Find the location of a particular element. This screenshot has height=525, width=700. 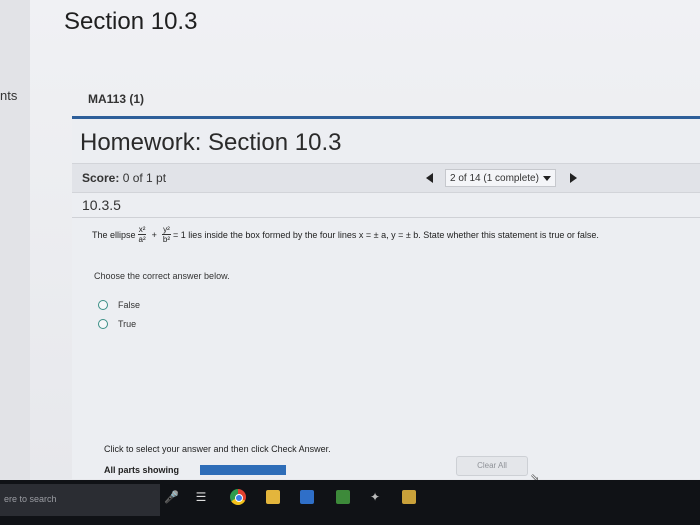

question-selector-label: 2 of 14 (1 complete) is located at coordinates (494, 178).